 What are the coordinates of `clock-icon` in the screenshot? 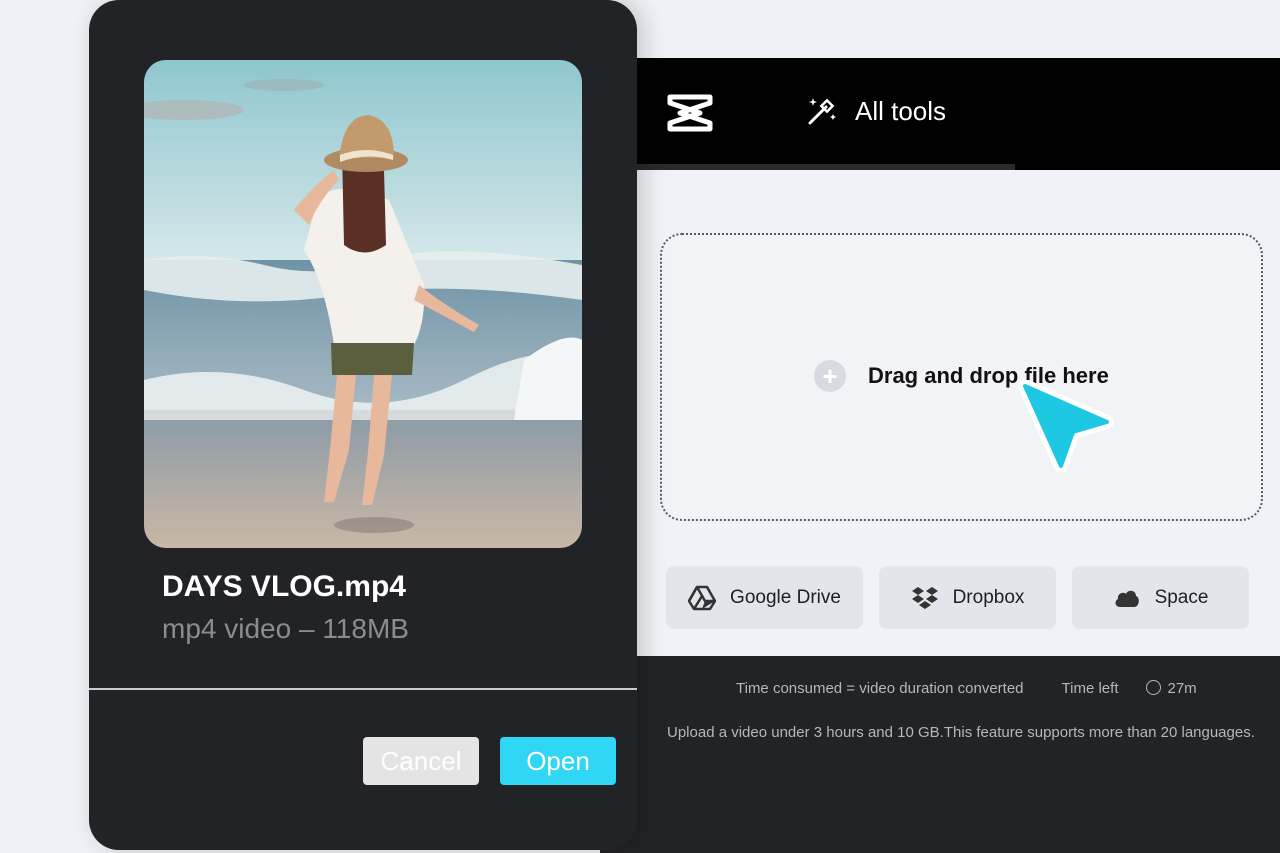 It's located at (1154, 687).